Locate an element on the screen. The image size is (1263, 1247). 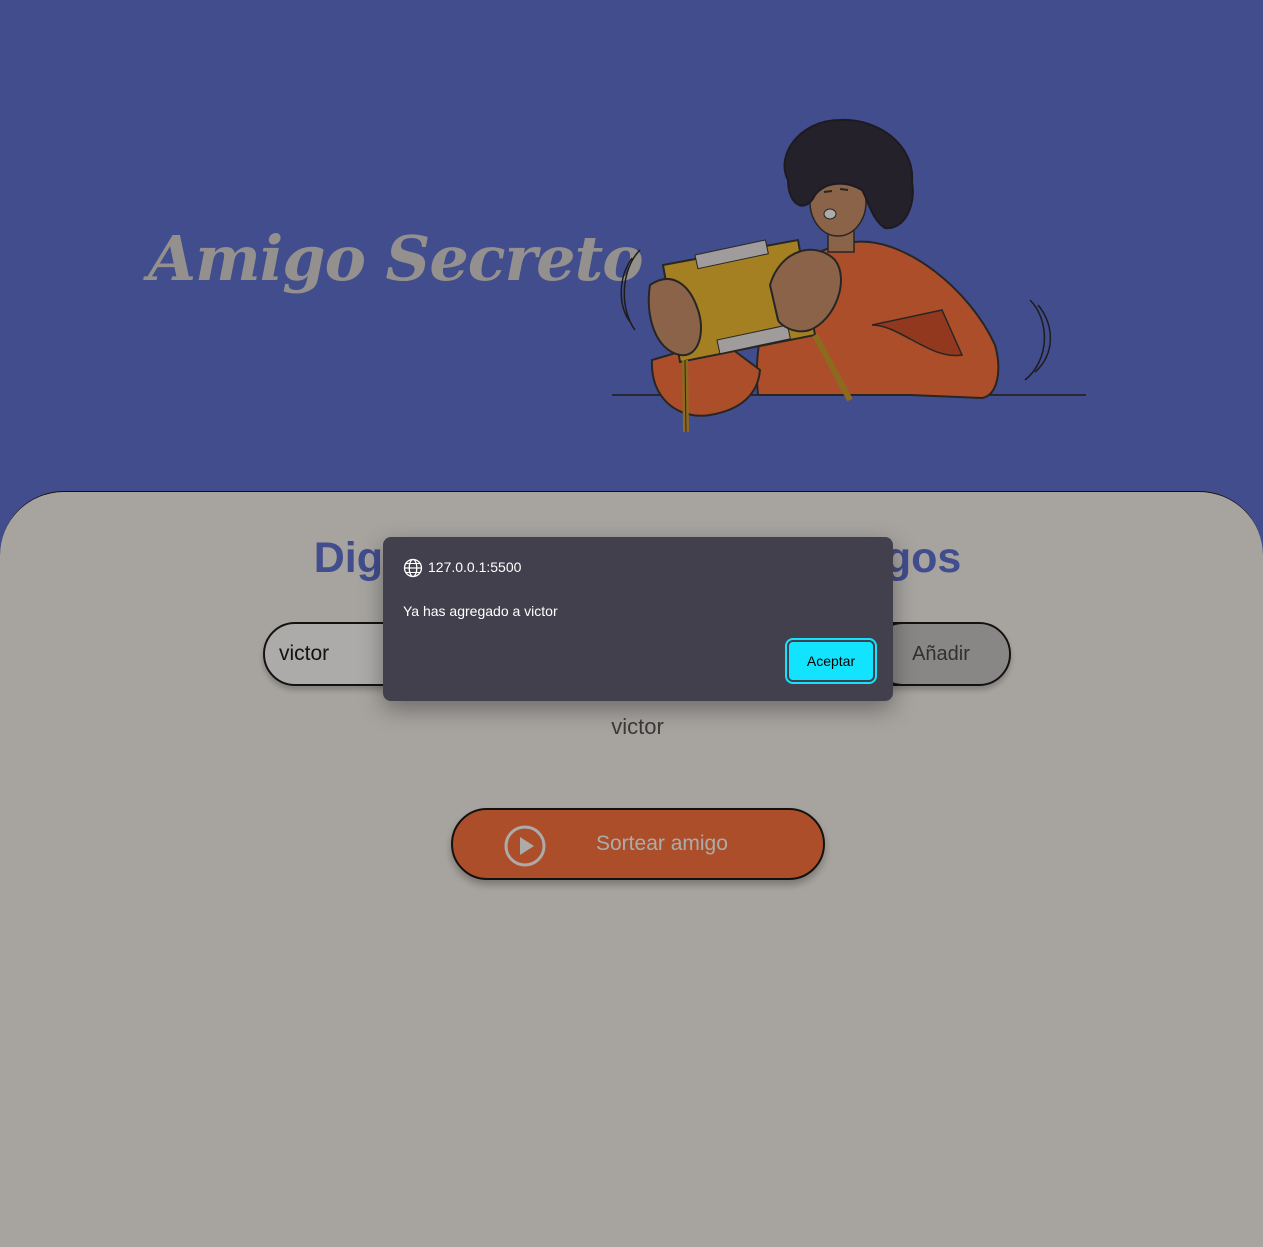
accept-button: Aceptar is located at coordinates (831, 661).